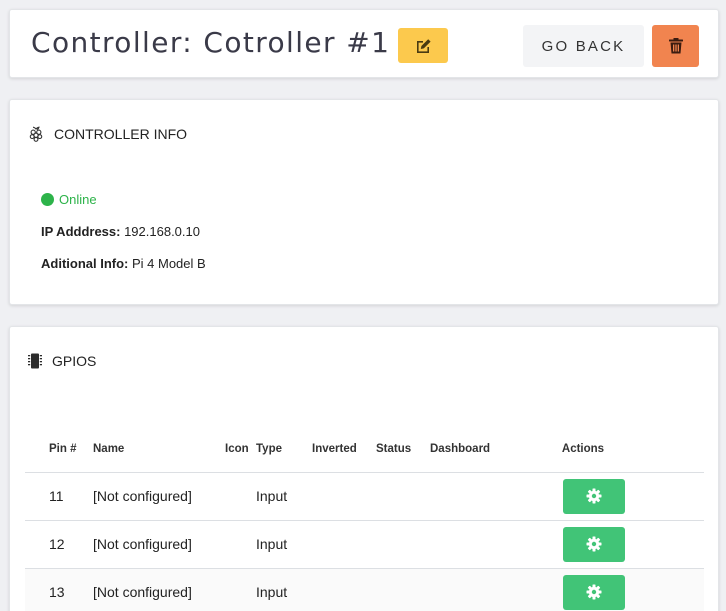  What do you see at coordinates (168, 263) in the screenshot?
I see `additional-info-value: Pi 4 Model B` at bounding box center [168, 263].